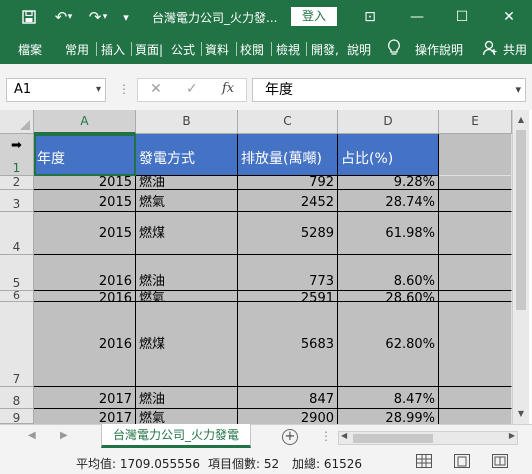 The width and height of the screenshot is (532, 474). I want to click on horizontal-scrollbar: ◀ ▶, so click(428, 438).